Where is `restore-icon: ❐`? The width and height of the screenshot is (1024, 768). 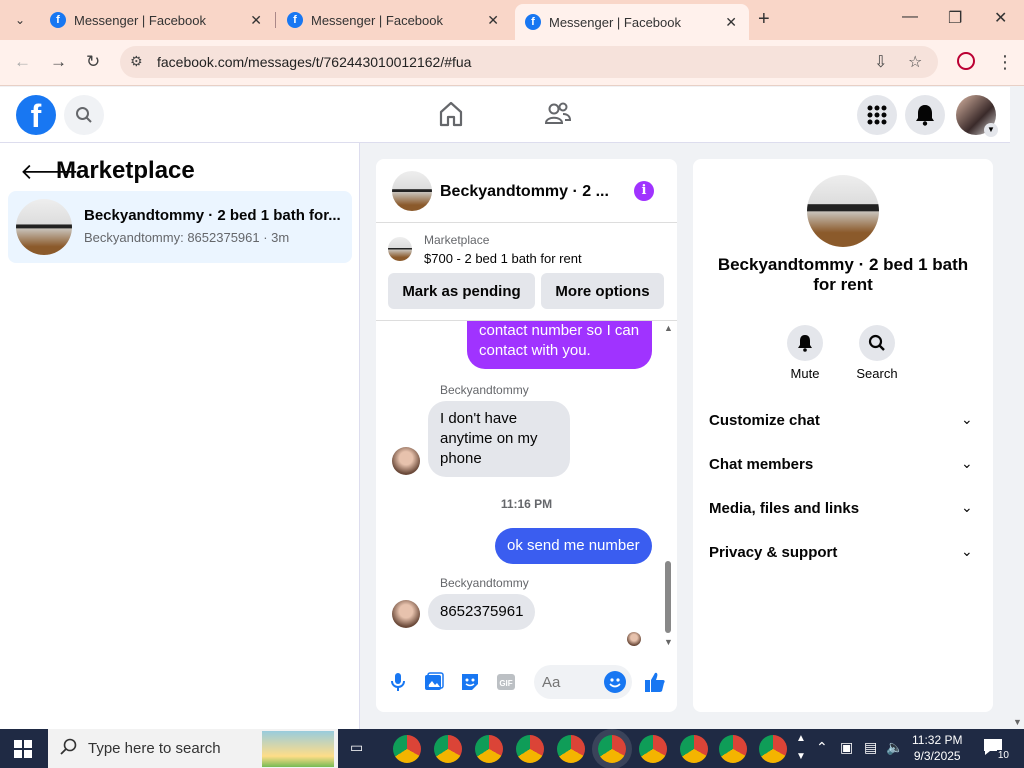
restore-icon: ❐ is located at coordinates (955, 18).